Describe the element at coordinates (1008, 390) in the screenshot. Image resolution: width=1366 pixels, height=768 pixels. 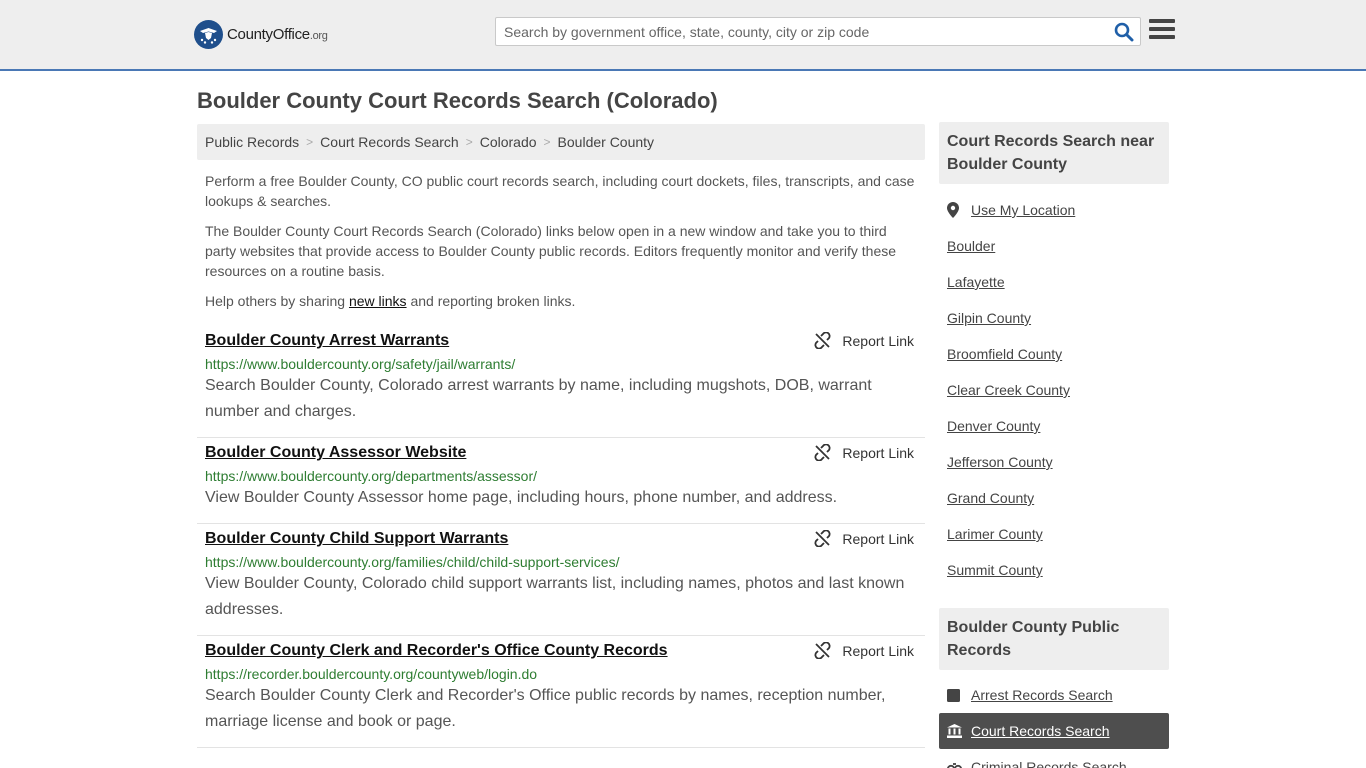
I see `nearby-link-clear-creek-county: Clear Creek County` at that location.